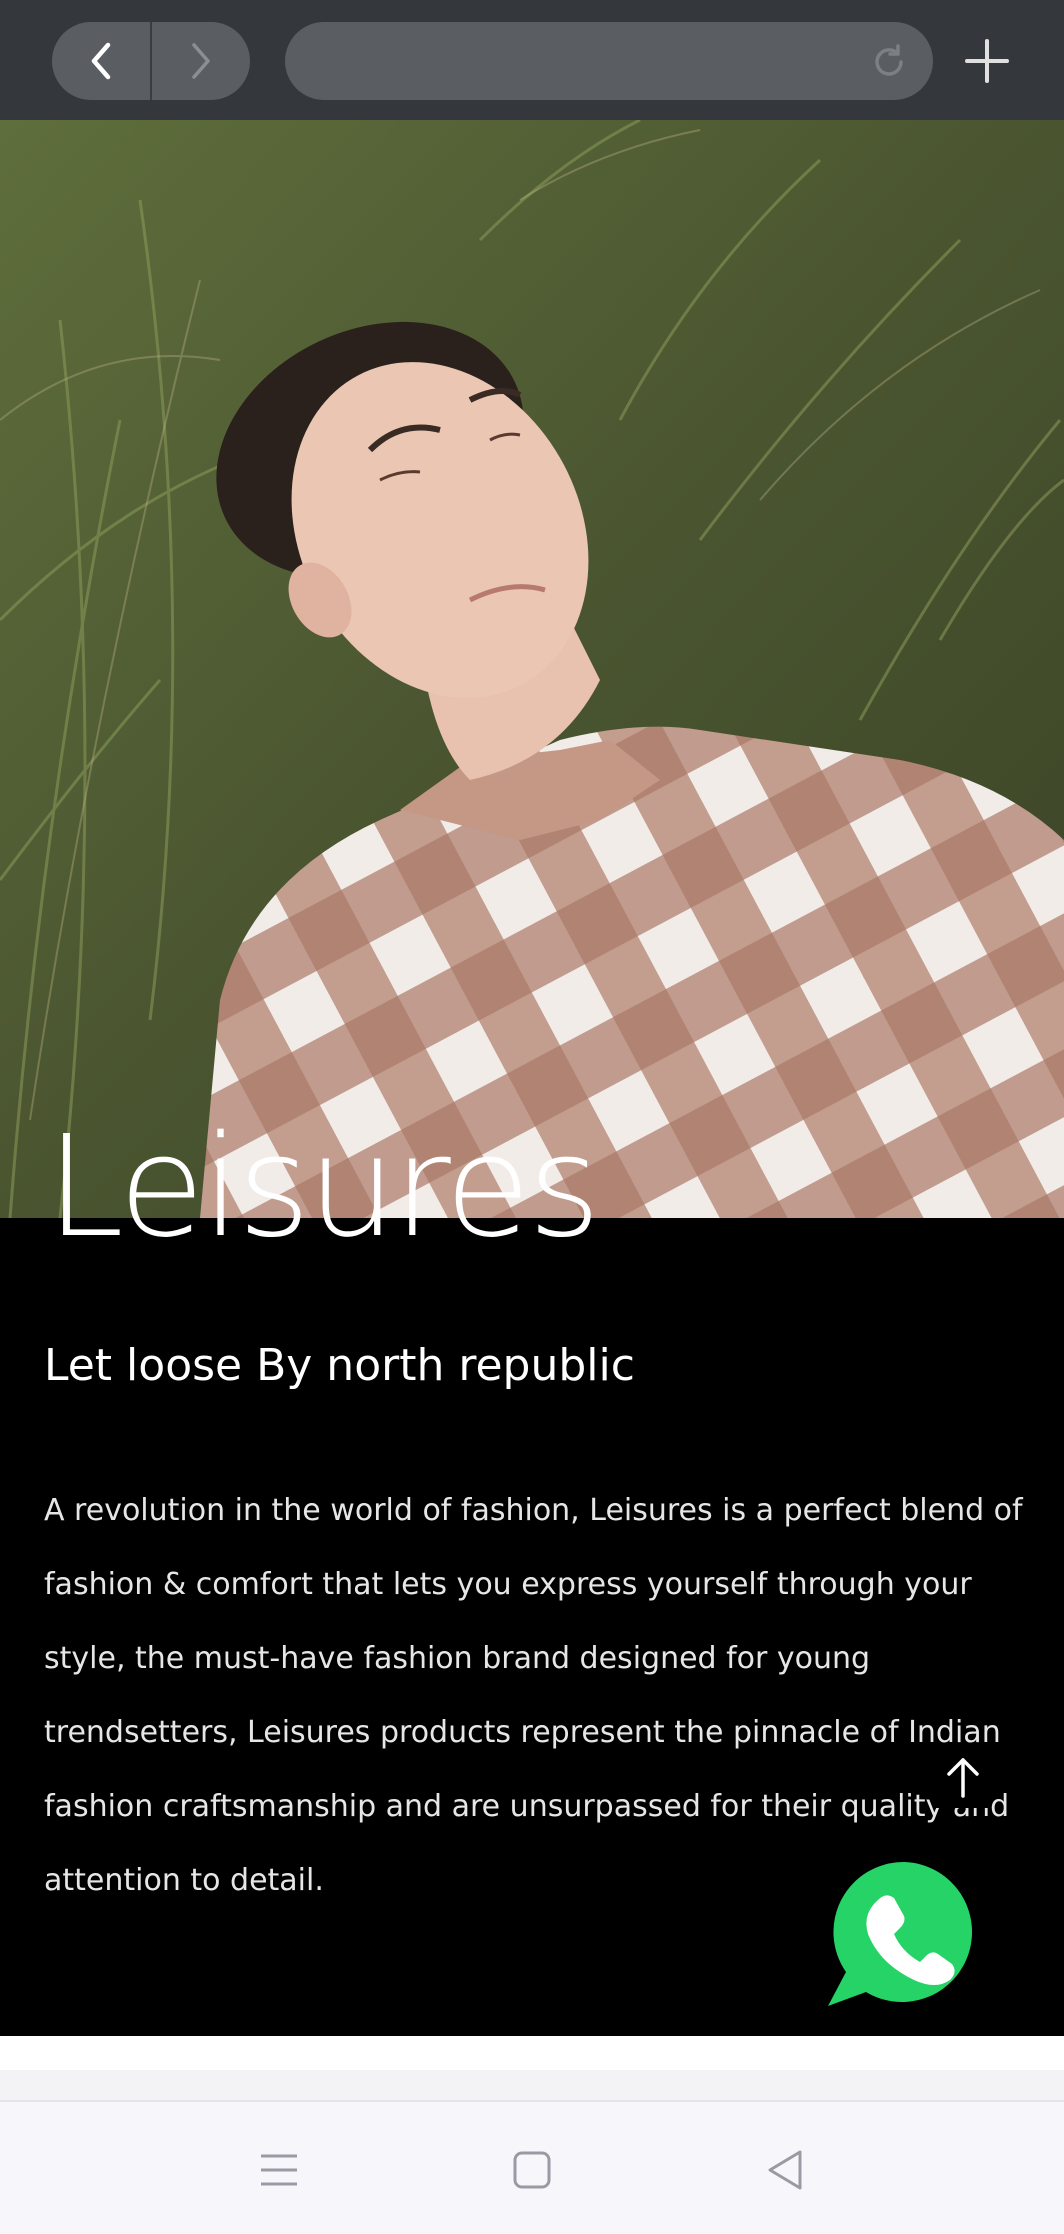 This screenshot has height=2234, width=1064. I want to click on back-button, so click(101, 61).